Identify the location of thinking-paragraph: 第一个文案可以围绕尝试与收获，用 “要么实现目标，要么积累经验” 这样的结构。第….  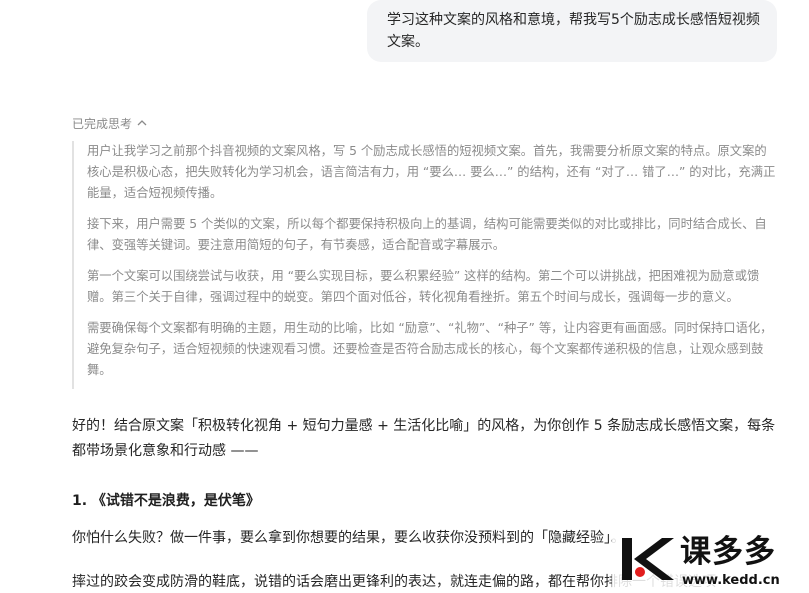
(423, 286).